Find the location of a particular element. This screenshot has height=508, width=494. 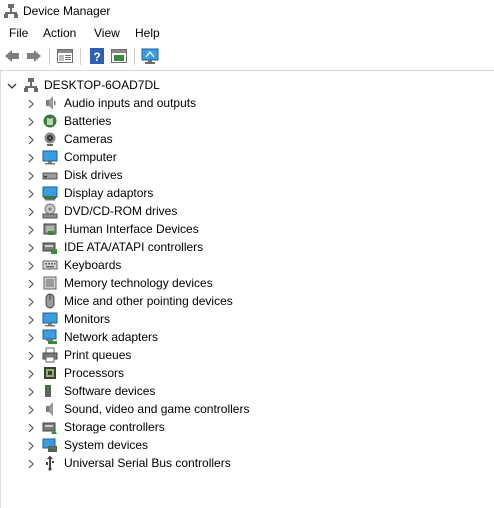

tree-item-print-queues: Print queues is located at coordinates (247, 355).